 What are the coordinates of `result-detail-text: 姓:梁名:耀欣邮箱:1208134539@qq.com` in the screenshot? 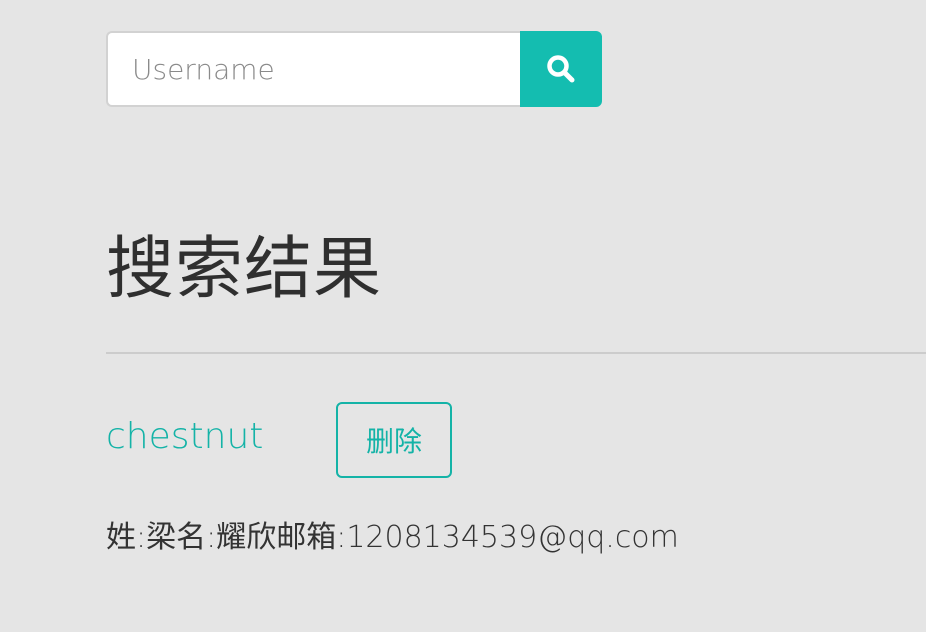 It's located at (392, 537).